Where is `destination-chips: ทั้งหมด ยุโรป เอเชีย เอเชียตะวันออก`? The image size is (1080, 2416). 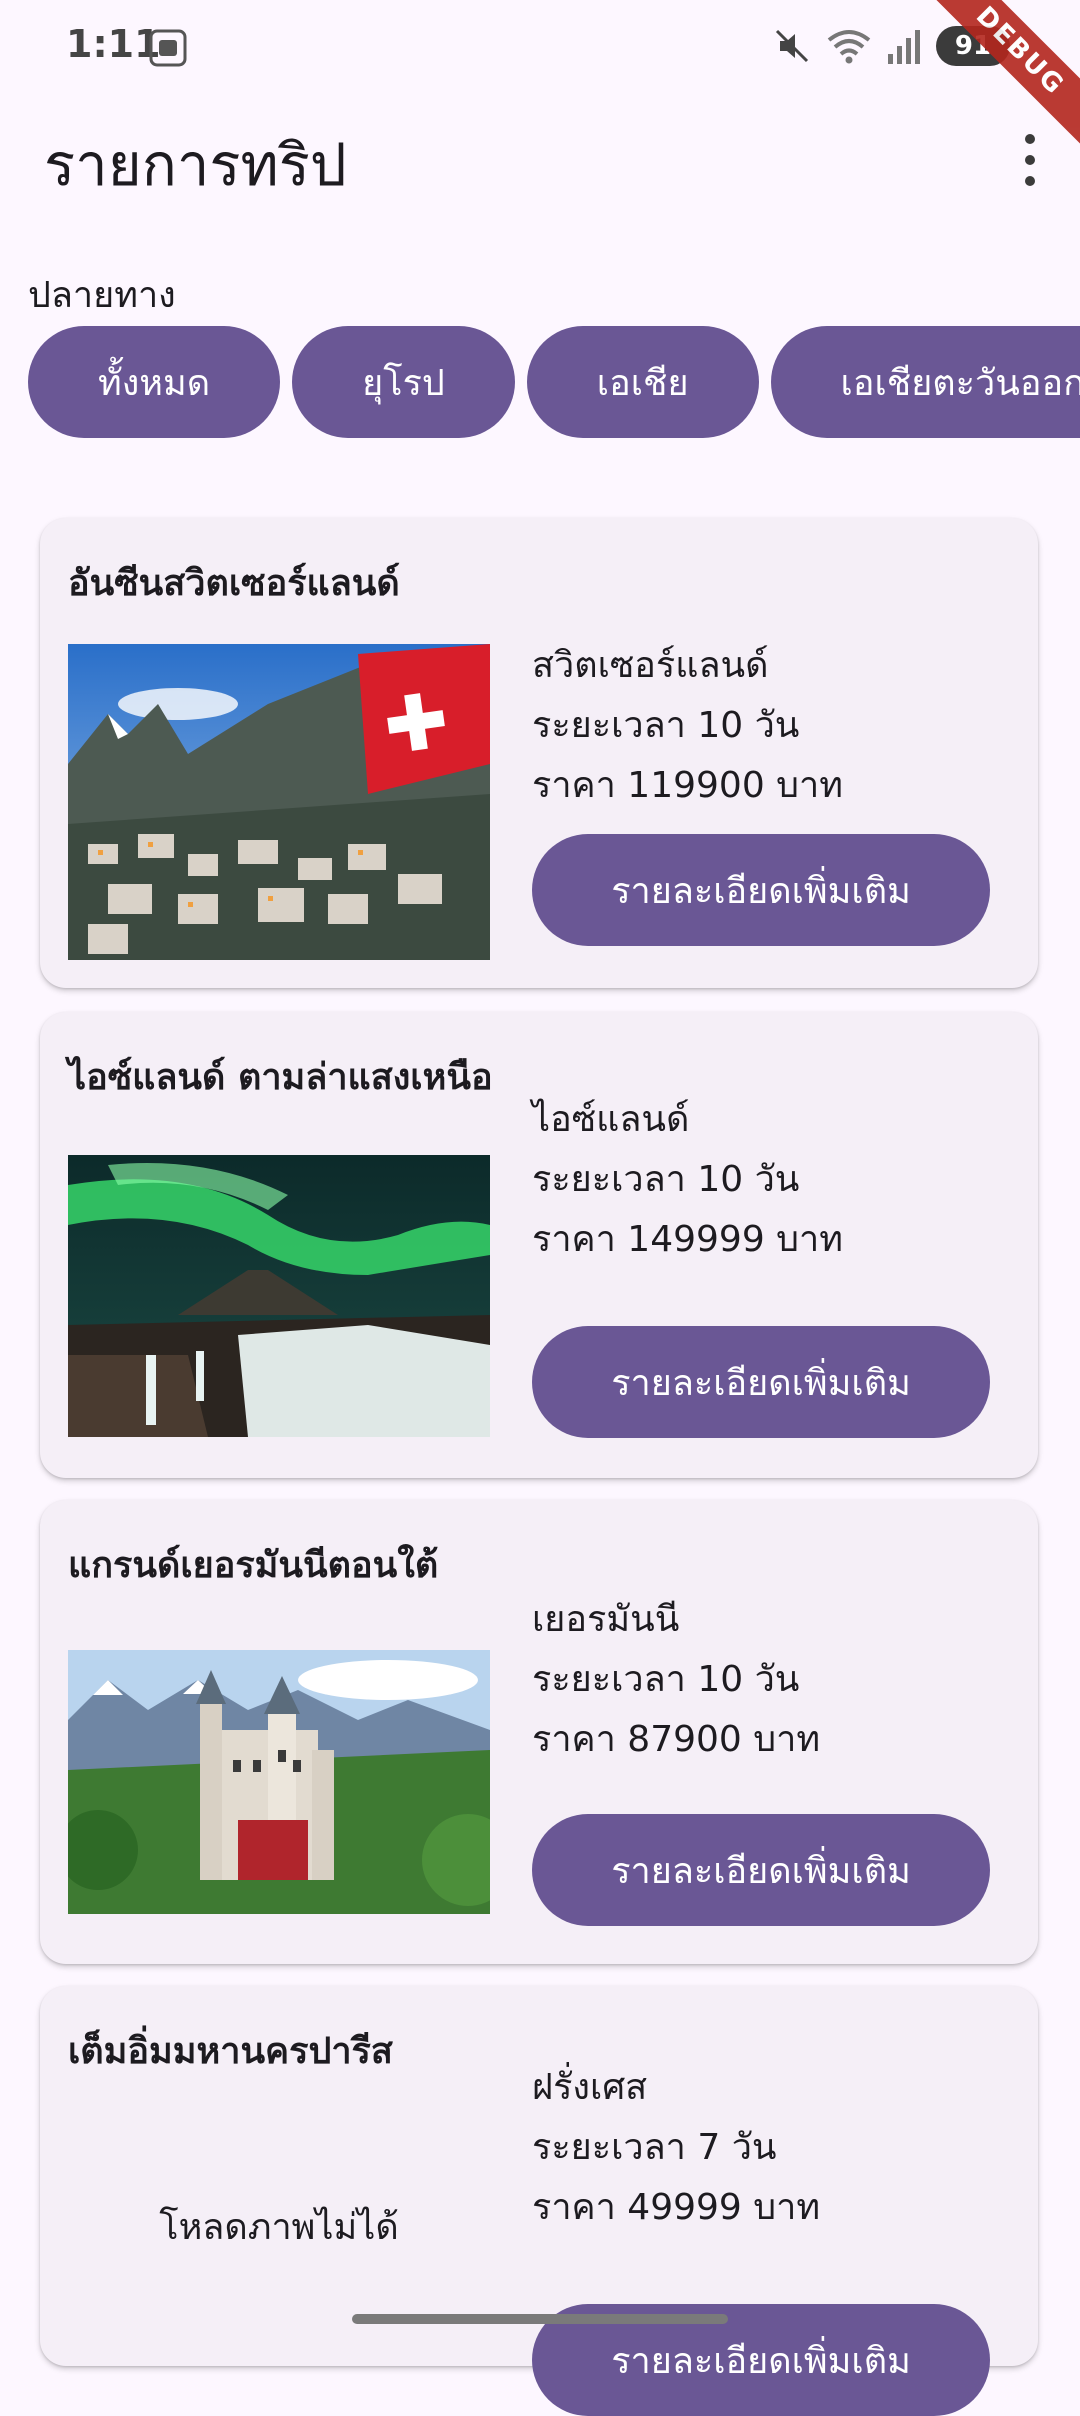 destination-chips: ทั้งหมด ยุโรป เอเชีย เอเชียตะวันออก is located at coordinates (554, 383).